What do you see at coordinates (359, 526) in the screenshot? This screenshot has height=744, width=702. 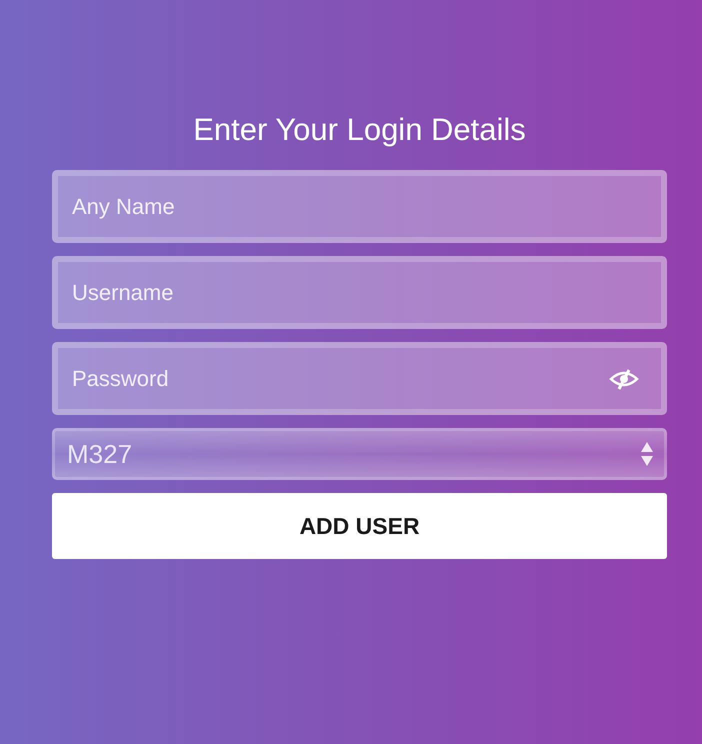 I see `add-user-button: ADD USER` at bounding box center [359, 526].